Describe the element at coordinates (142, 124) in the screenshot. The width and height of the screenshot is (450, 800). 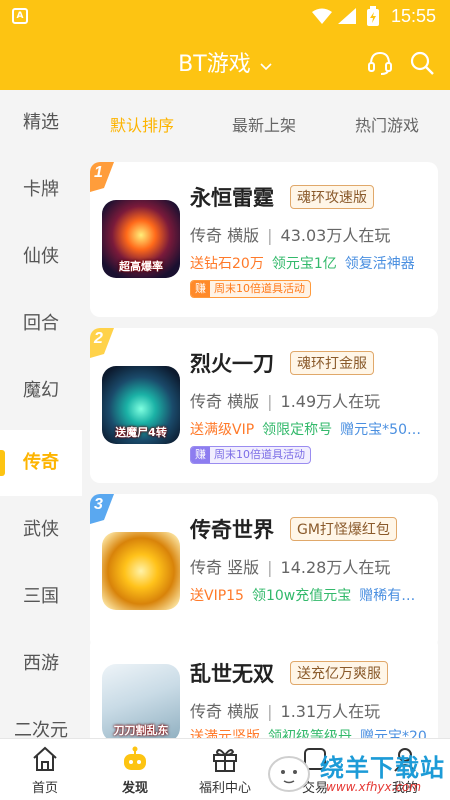
I see `tab-default-sort: 默认排序` at that location.